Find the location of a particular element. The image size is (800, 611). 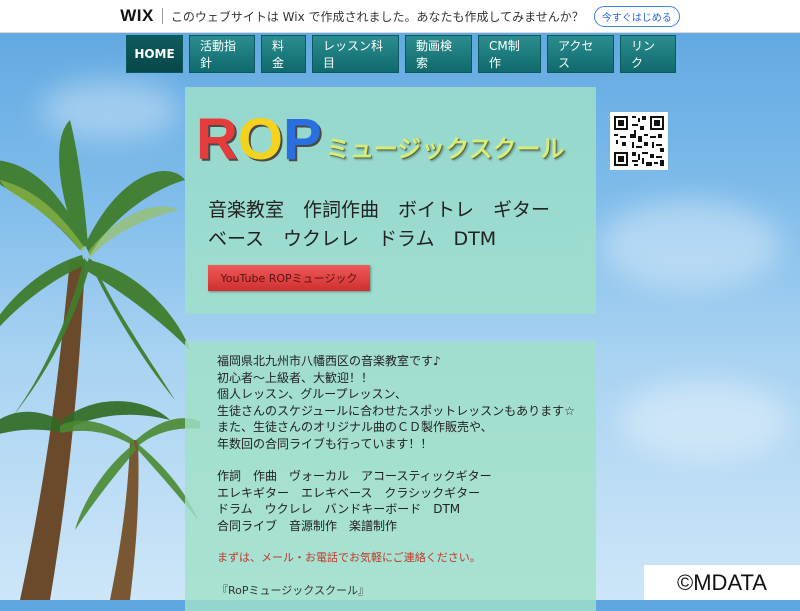

subject-tags-line: ベース ウクレレ ドラム DTM is located at coordinates (352, 239).